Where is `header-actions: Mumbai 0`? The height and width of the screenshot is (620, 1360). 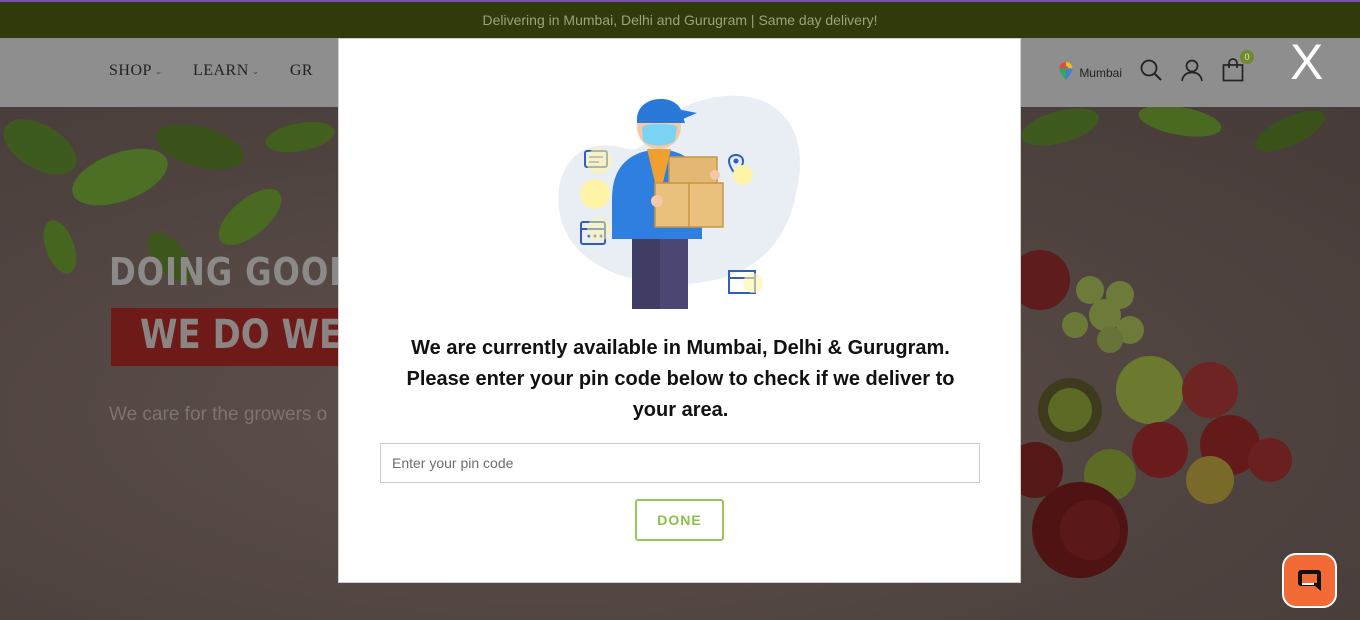 header-actions: Mumbai 0 is located at coordinates (1156, 68).